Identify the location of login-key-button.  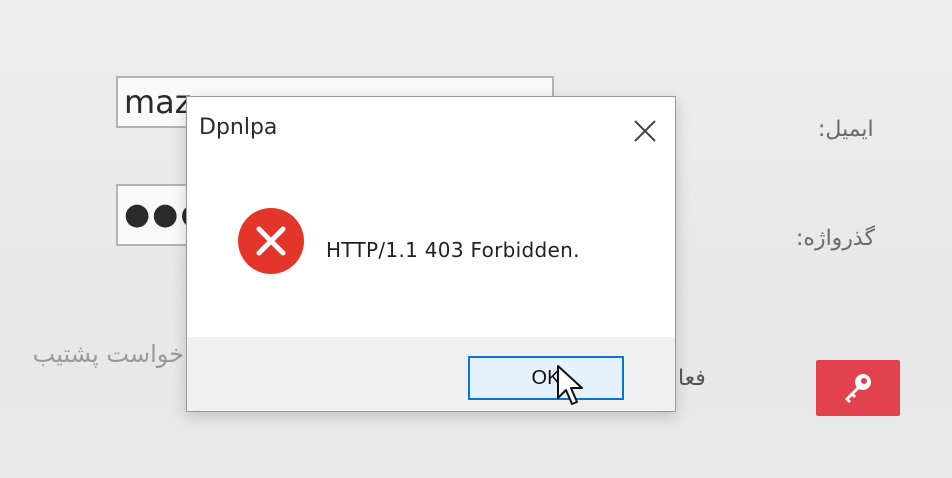
(858, 388).